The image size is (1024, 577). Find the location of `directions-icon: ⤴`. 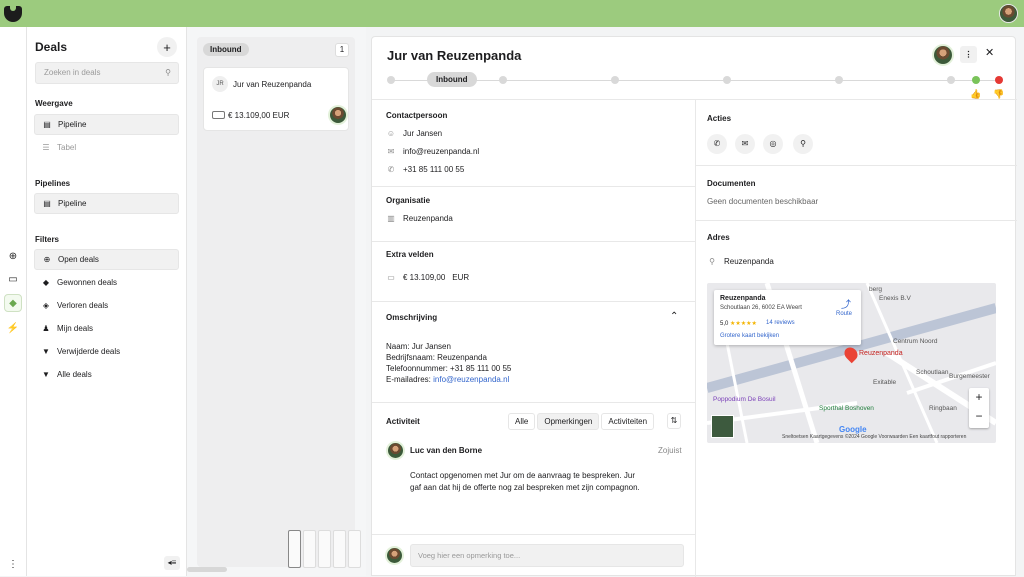

directions-icon: ⤴ is located at coordinates (846, 303).